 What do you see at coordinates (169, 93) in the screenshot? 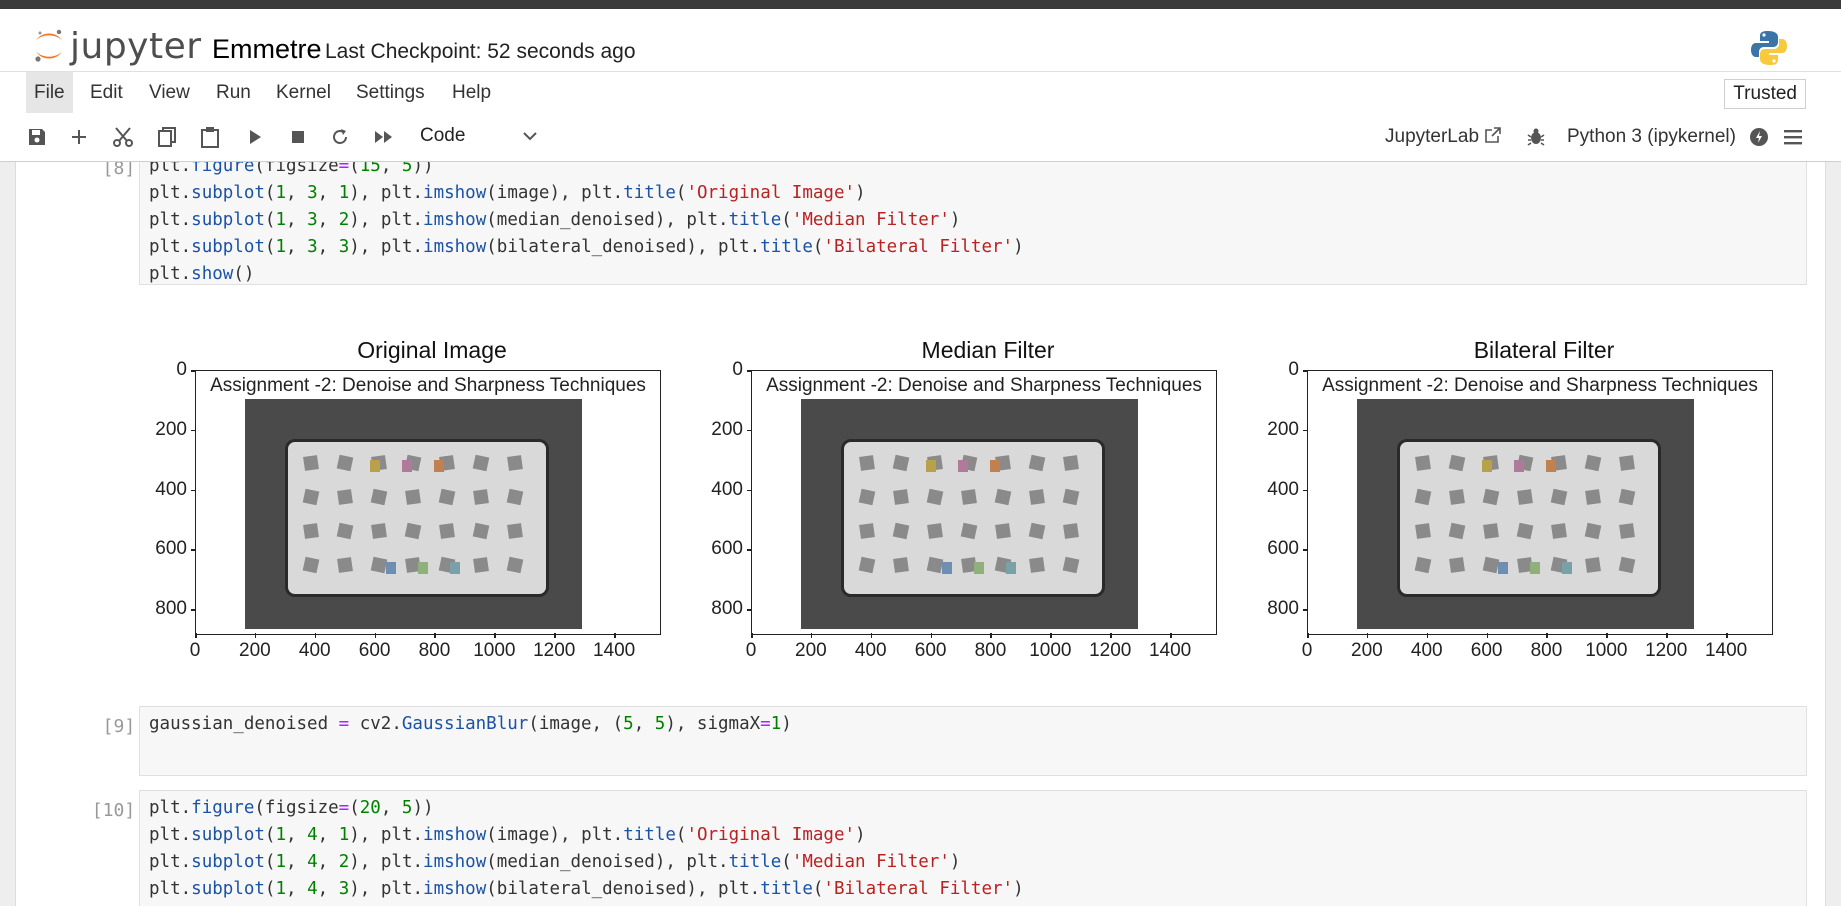
I see `menu-view: View` at bounding box center [169, 93].